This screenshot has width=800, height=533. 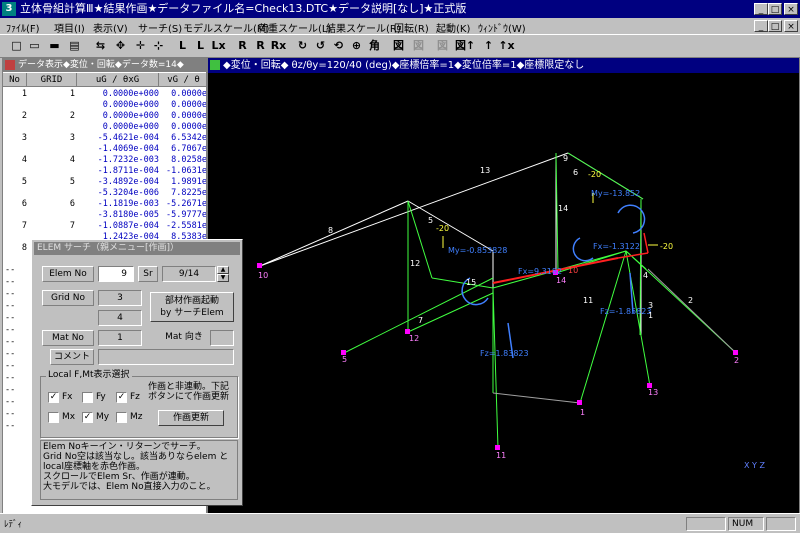 What do you see at coordinates (506, 45) in the screenshot?
I see `arrow-up-axis-icon: ↑x` at bounding box center [506, 45].